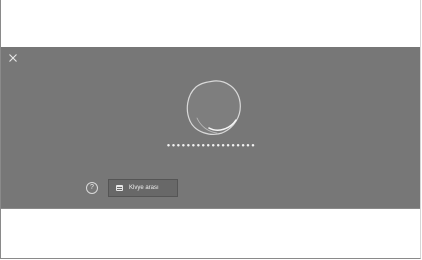 This screenshot has width=422, height=260. Describe the element at coordinates (211, 146) in the screenshot. I see `password-mask: ••••••••••••••••••` at that location.